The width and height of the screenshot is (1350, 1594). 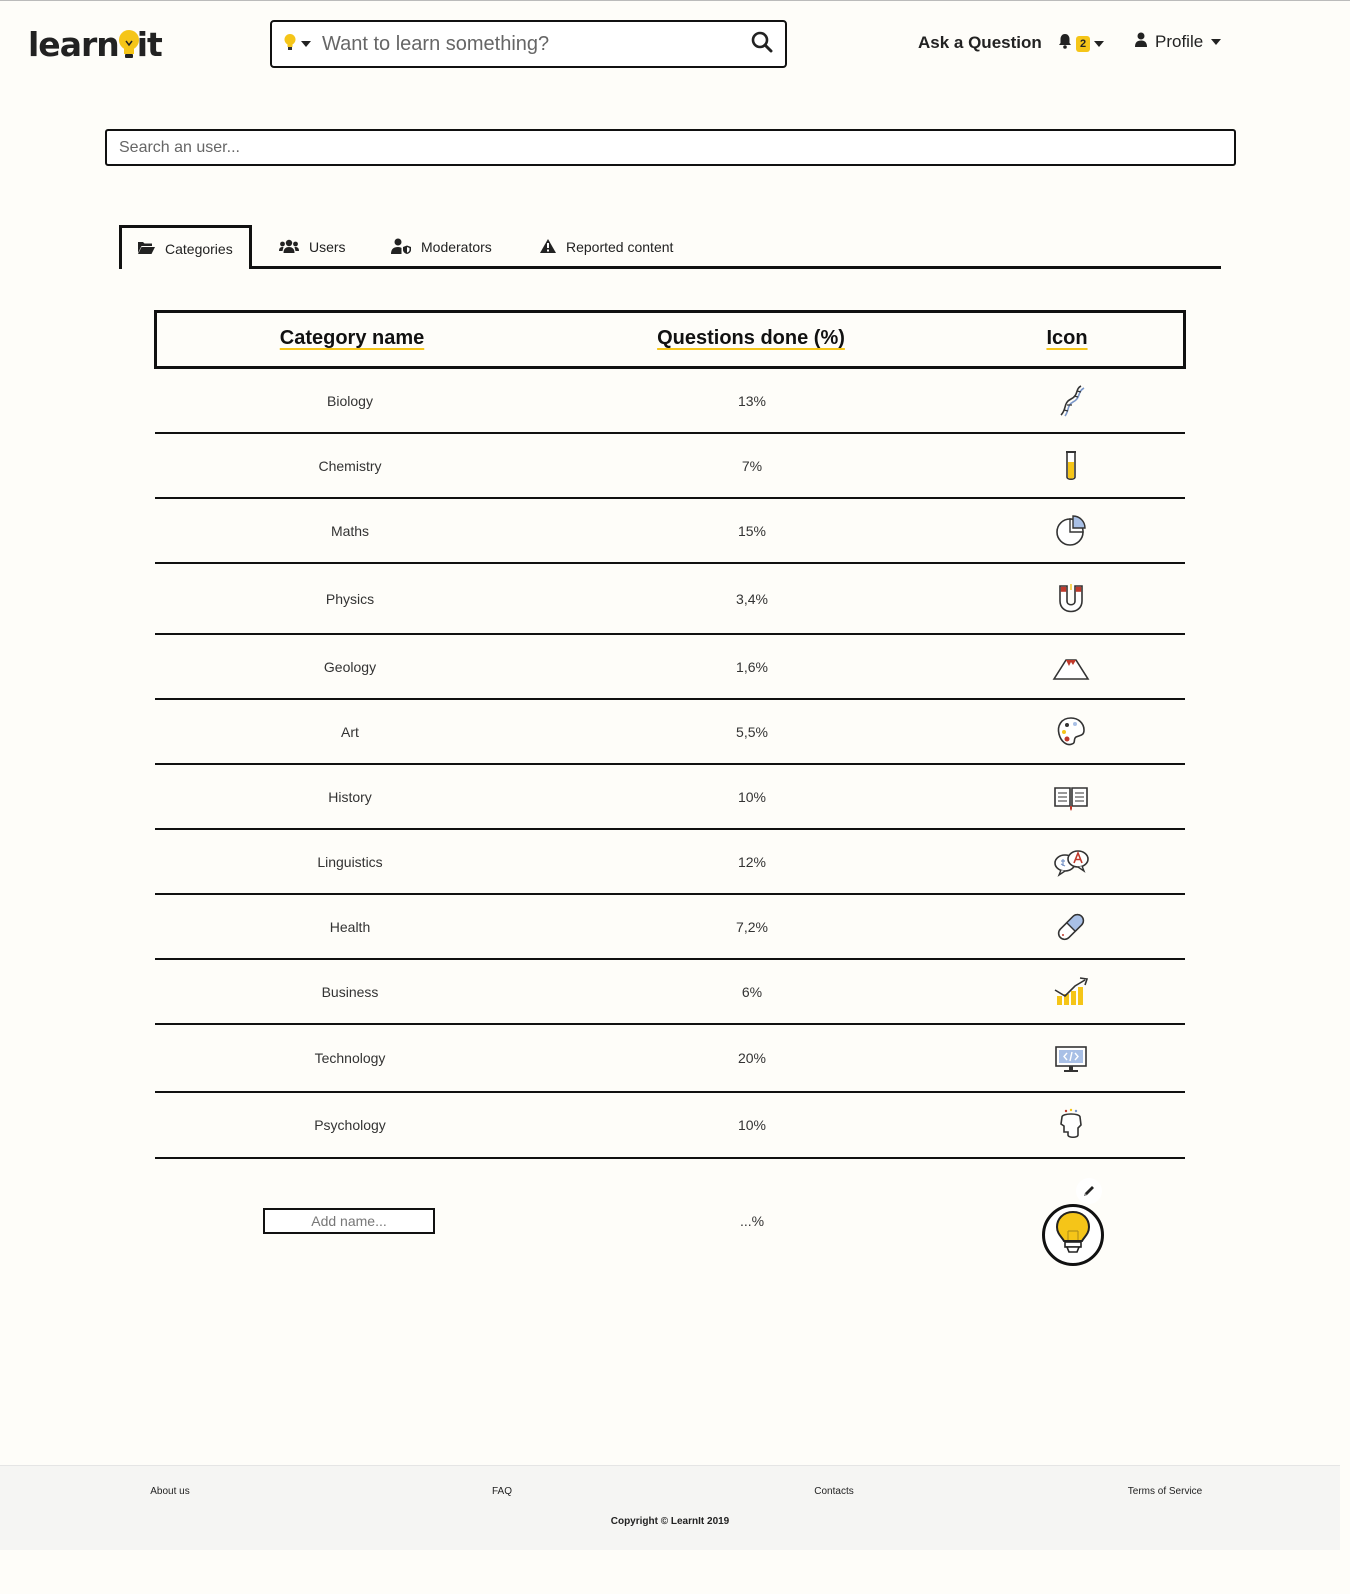 I want to click on bell-icon, so click(x=1065, y=43).